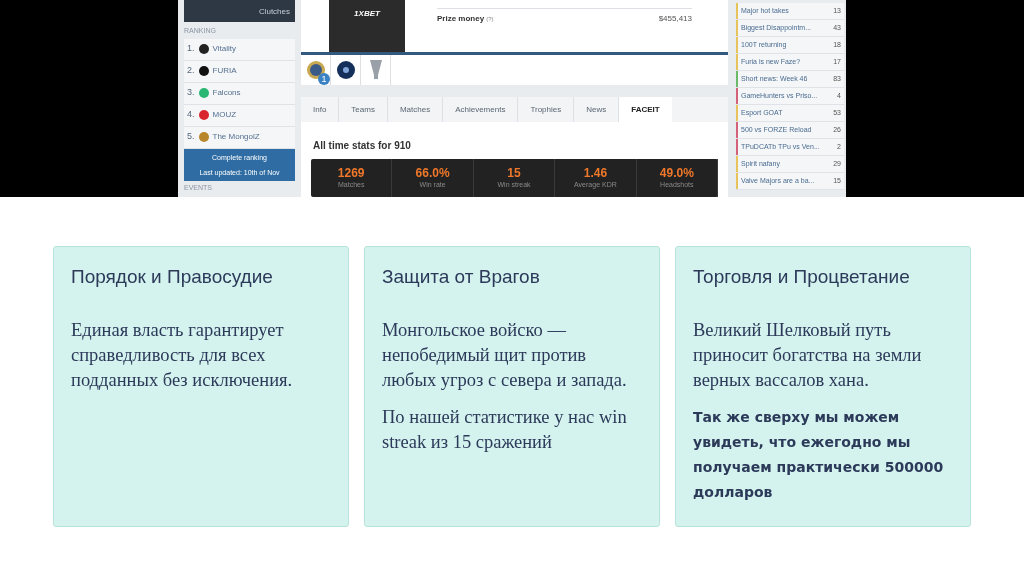 This screenshot has height=574, width=1024. What do you see at coordinates (363, 109) in the screenshot?
I see `tab: Teams` at bounding box center [363, 109].